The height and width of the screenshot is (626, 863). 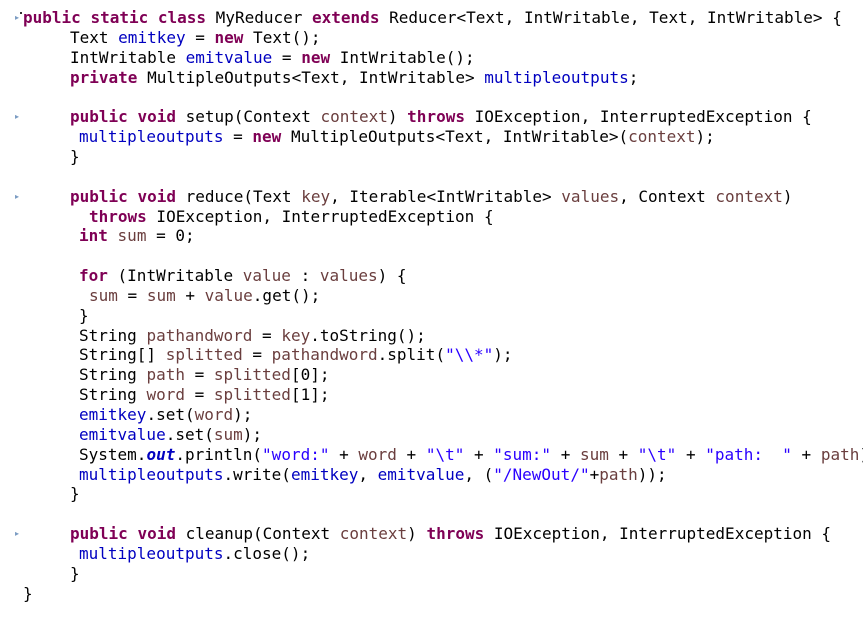 What do you see at coordinates (296, 335) in the screenshot?
I see `code-token: key` at bounding box center [296, 335].